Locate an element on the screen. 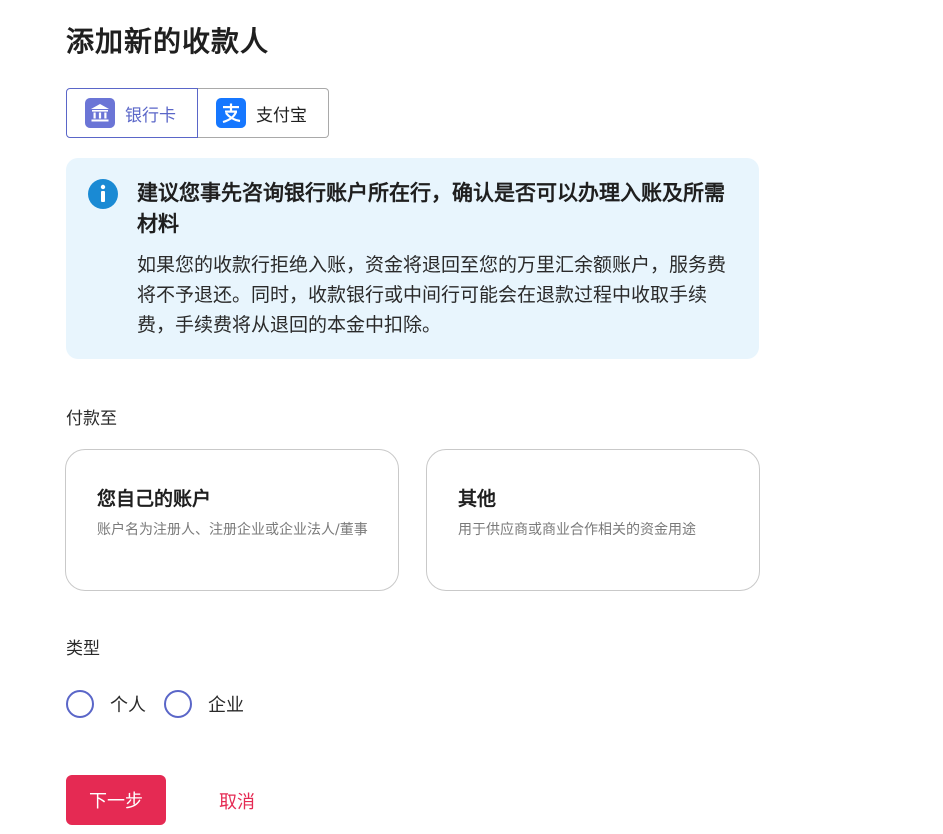 The image size is (943, 834). card-description: 账户名为注册人、注册企业或企业法人/董事 is located at coordinates (232, 530).